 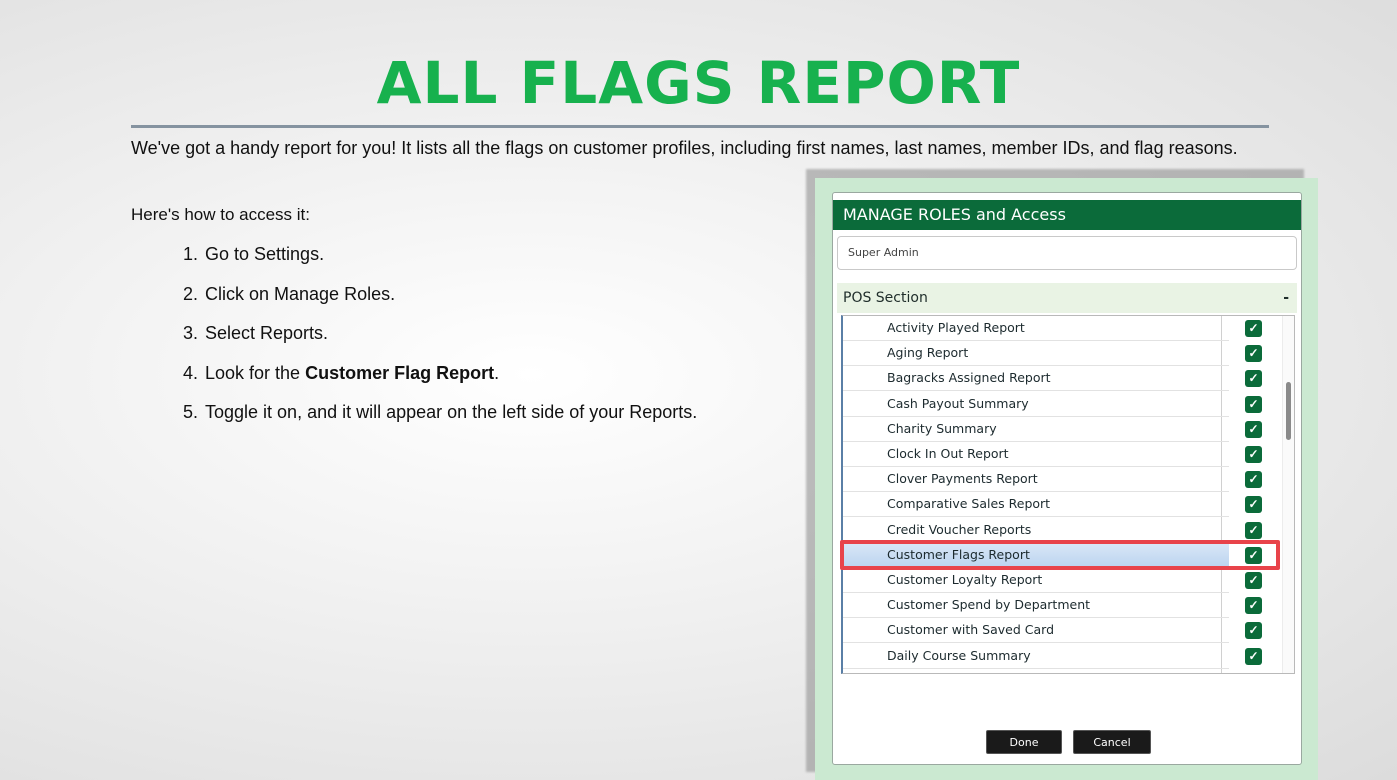 I want to click on dialog-title: MANAGE ROLES and Access, so click(x=1067, y=215).